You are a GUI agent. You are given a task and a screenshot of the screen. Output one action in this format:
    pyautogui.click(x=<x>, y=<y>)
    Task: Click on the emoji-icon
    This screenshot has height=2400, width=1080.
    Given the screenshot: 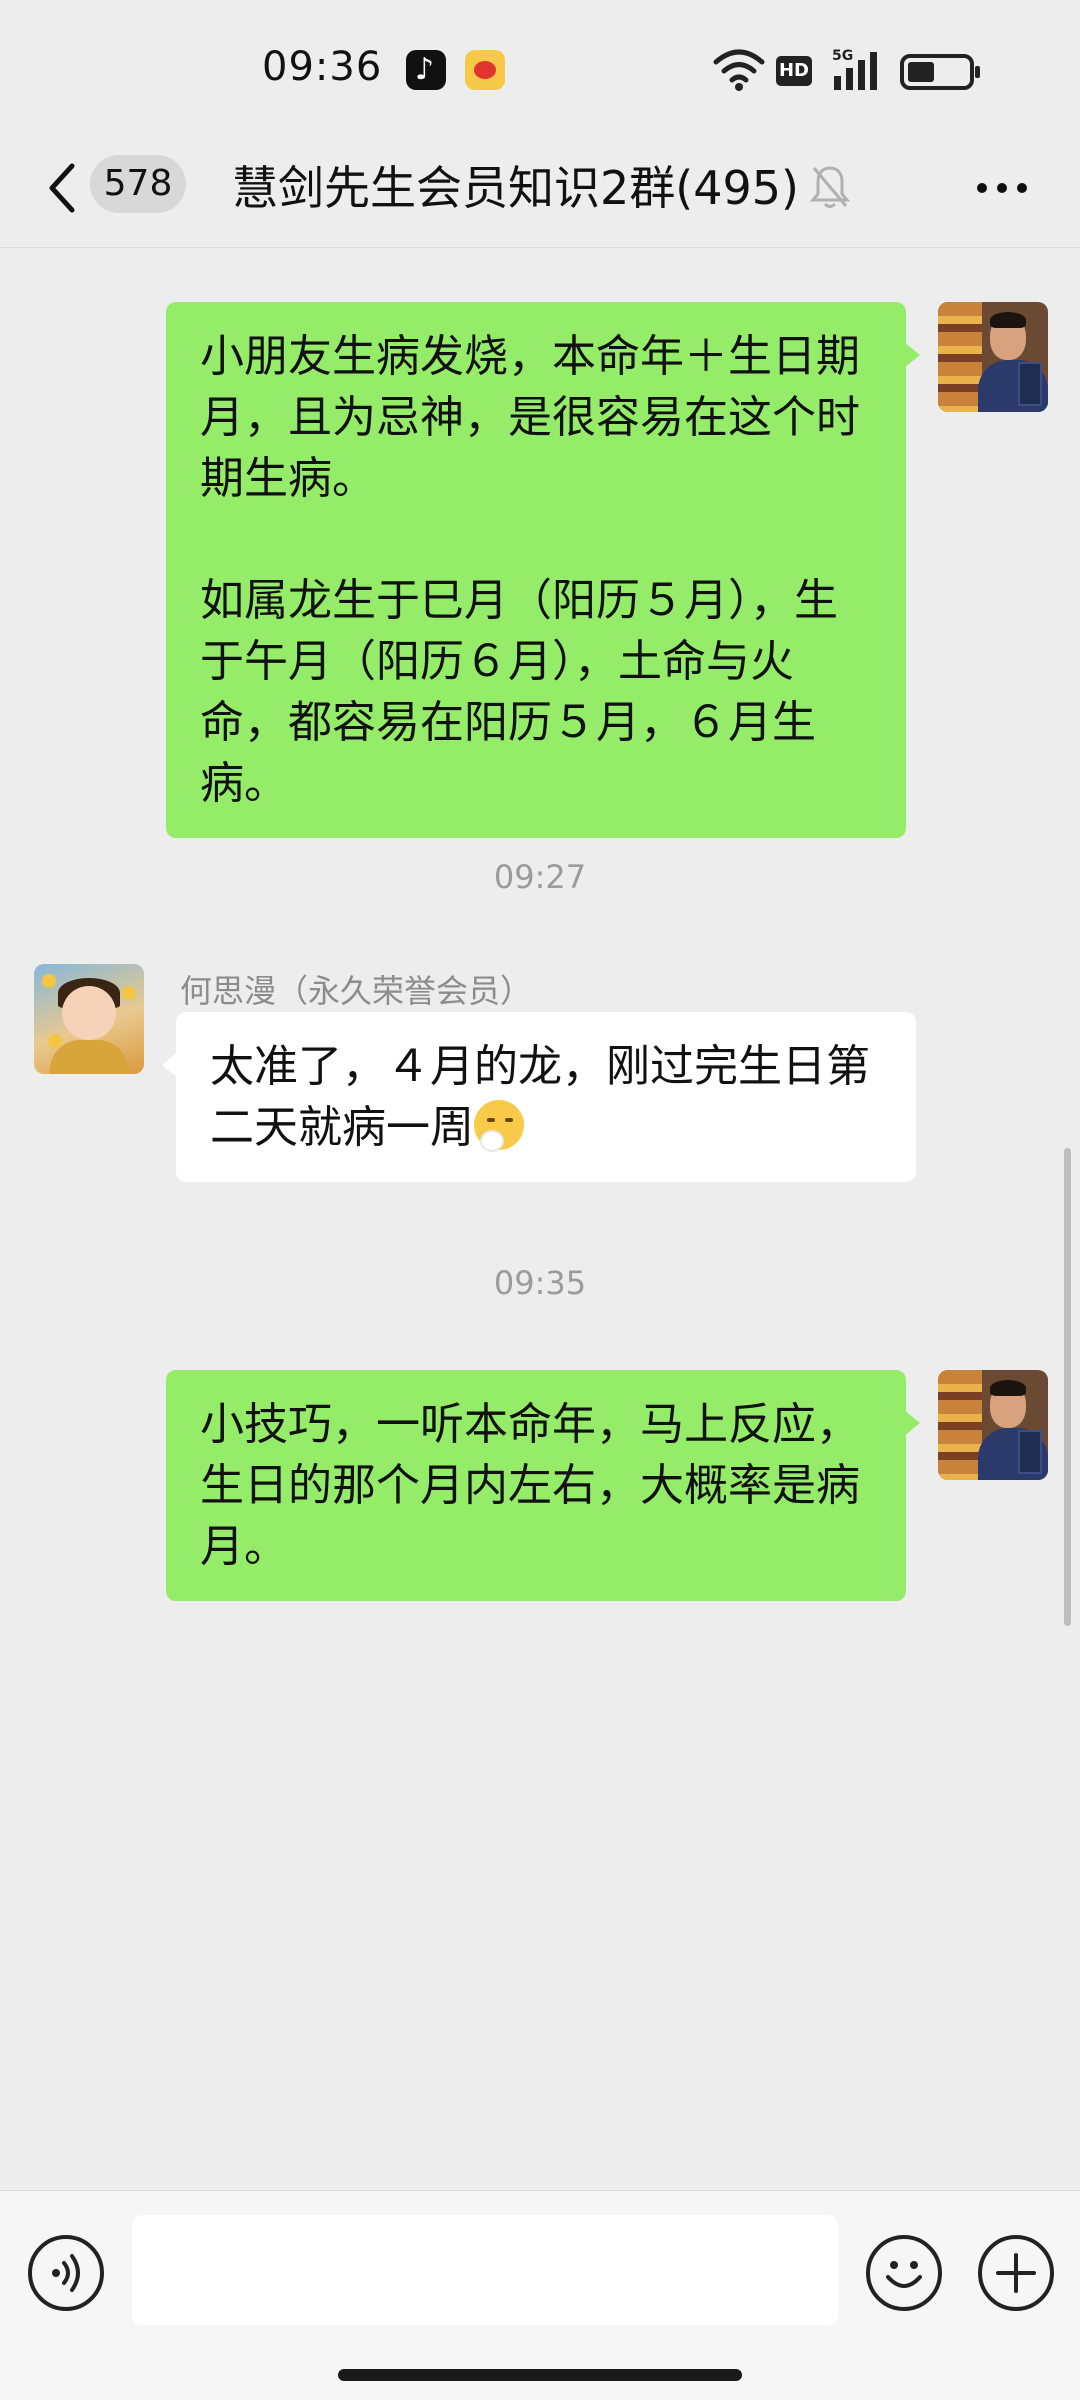 What is the action you would take?
    pyautogui.click(x=904, y=2274)
    